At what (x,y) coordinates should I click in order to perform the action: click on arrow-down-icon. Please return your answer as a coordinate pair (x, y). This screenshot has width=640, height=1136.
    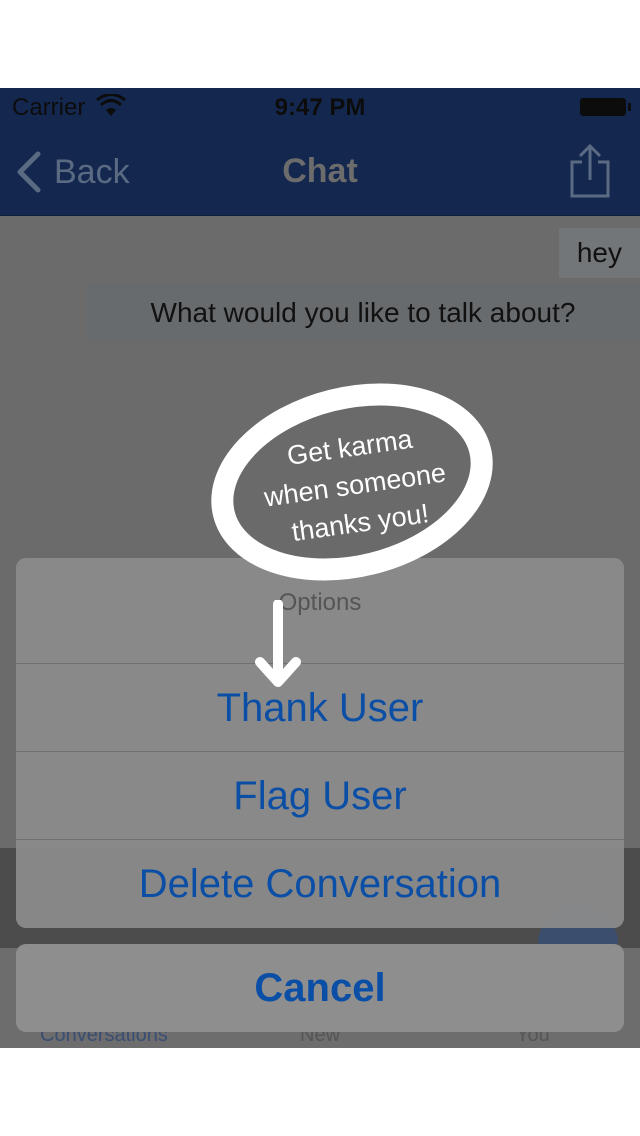
    Looking at the image, I should click on (278, 643).